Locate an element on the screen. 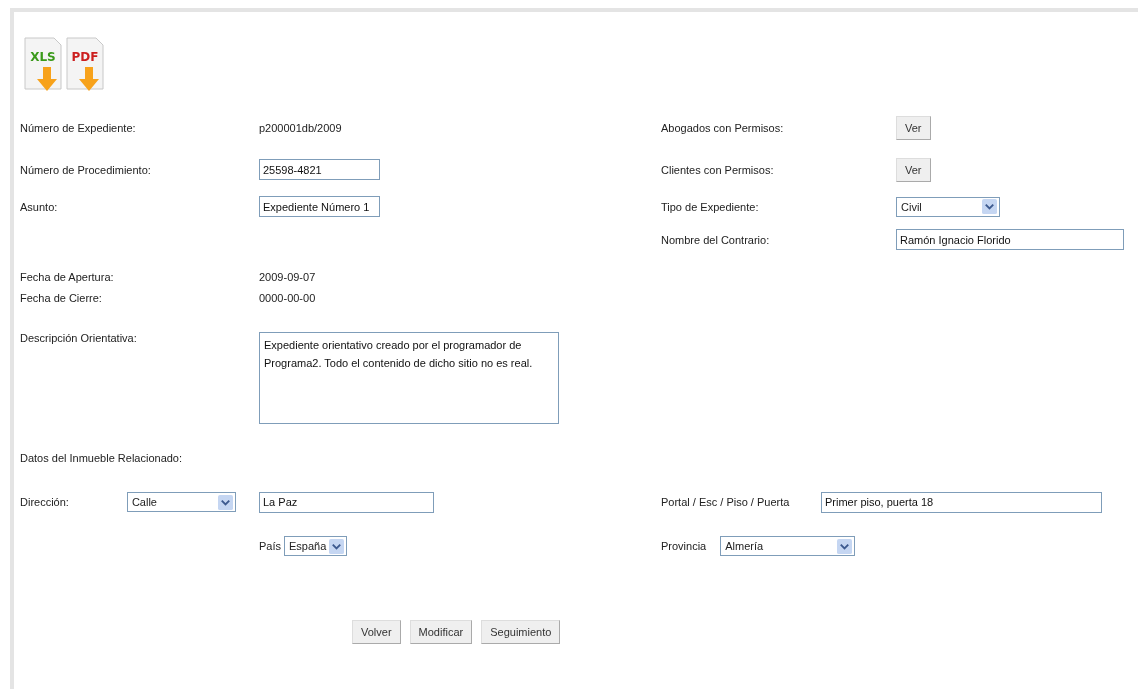 The width and height of the screenshot is (1138, 693). field-label: Número de Expediente: is located at coordinates (78, 128).